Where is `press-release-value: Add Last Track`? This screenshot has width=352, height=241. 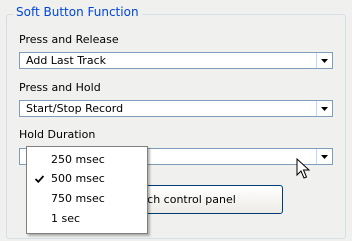
press-release-value: Add Last Track is located at coordinates (66, 60).